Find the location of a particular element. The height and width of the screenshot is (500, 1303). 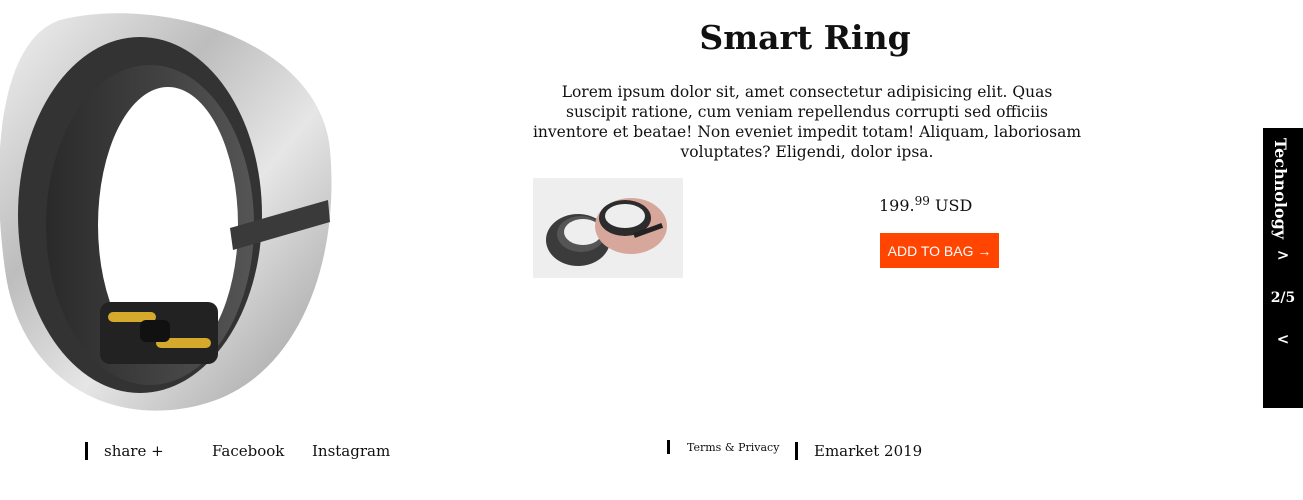

prev-arrow-icon: < is located at coordinates (1283, 339).